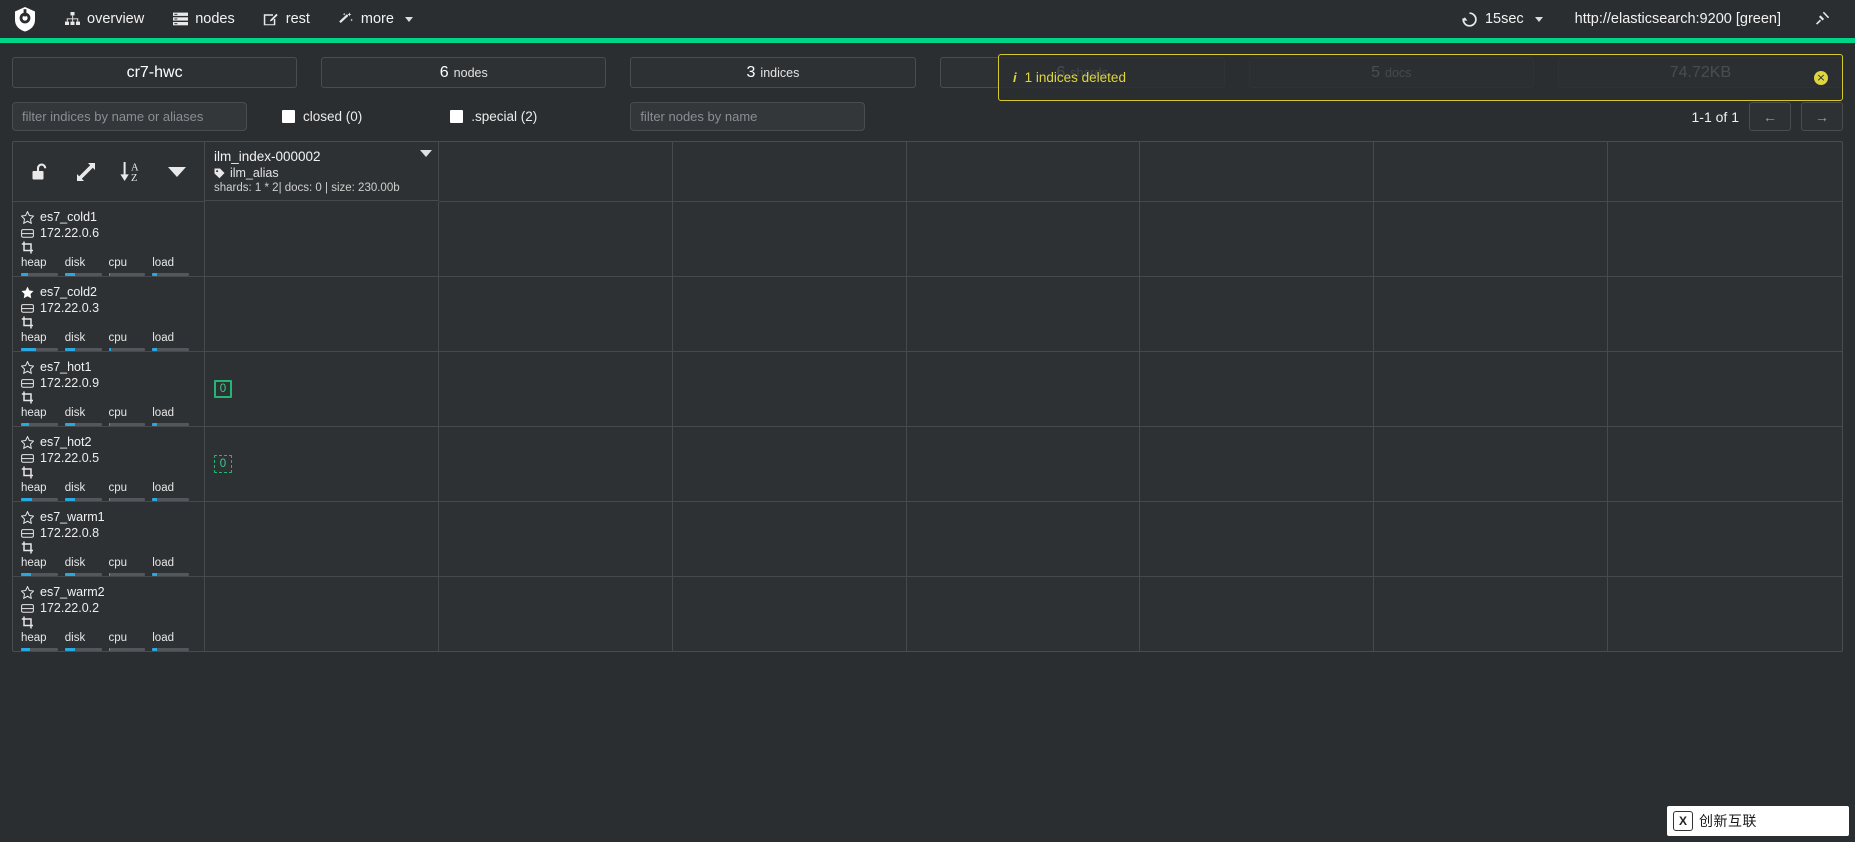  I want to click on shard-replica: 0, so click(223, 464).